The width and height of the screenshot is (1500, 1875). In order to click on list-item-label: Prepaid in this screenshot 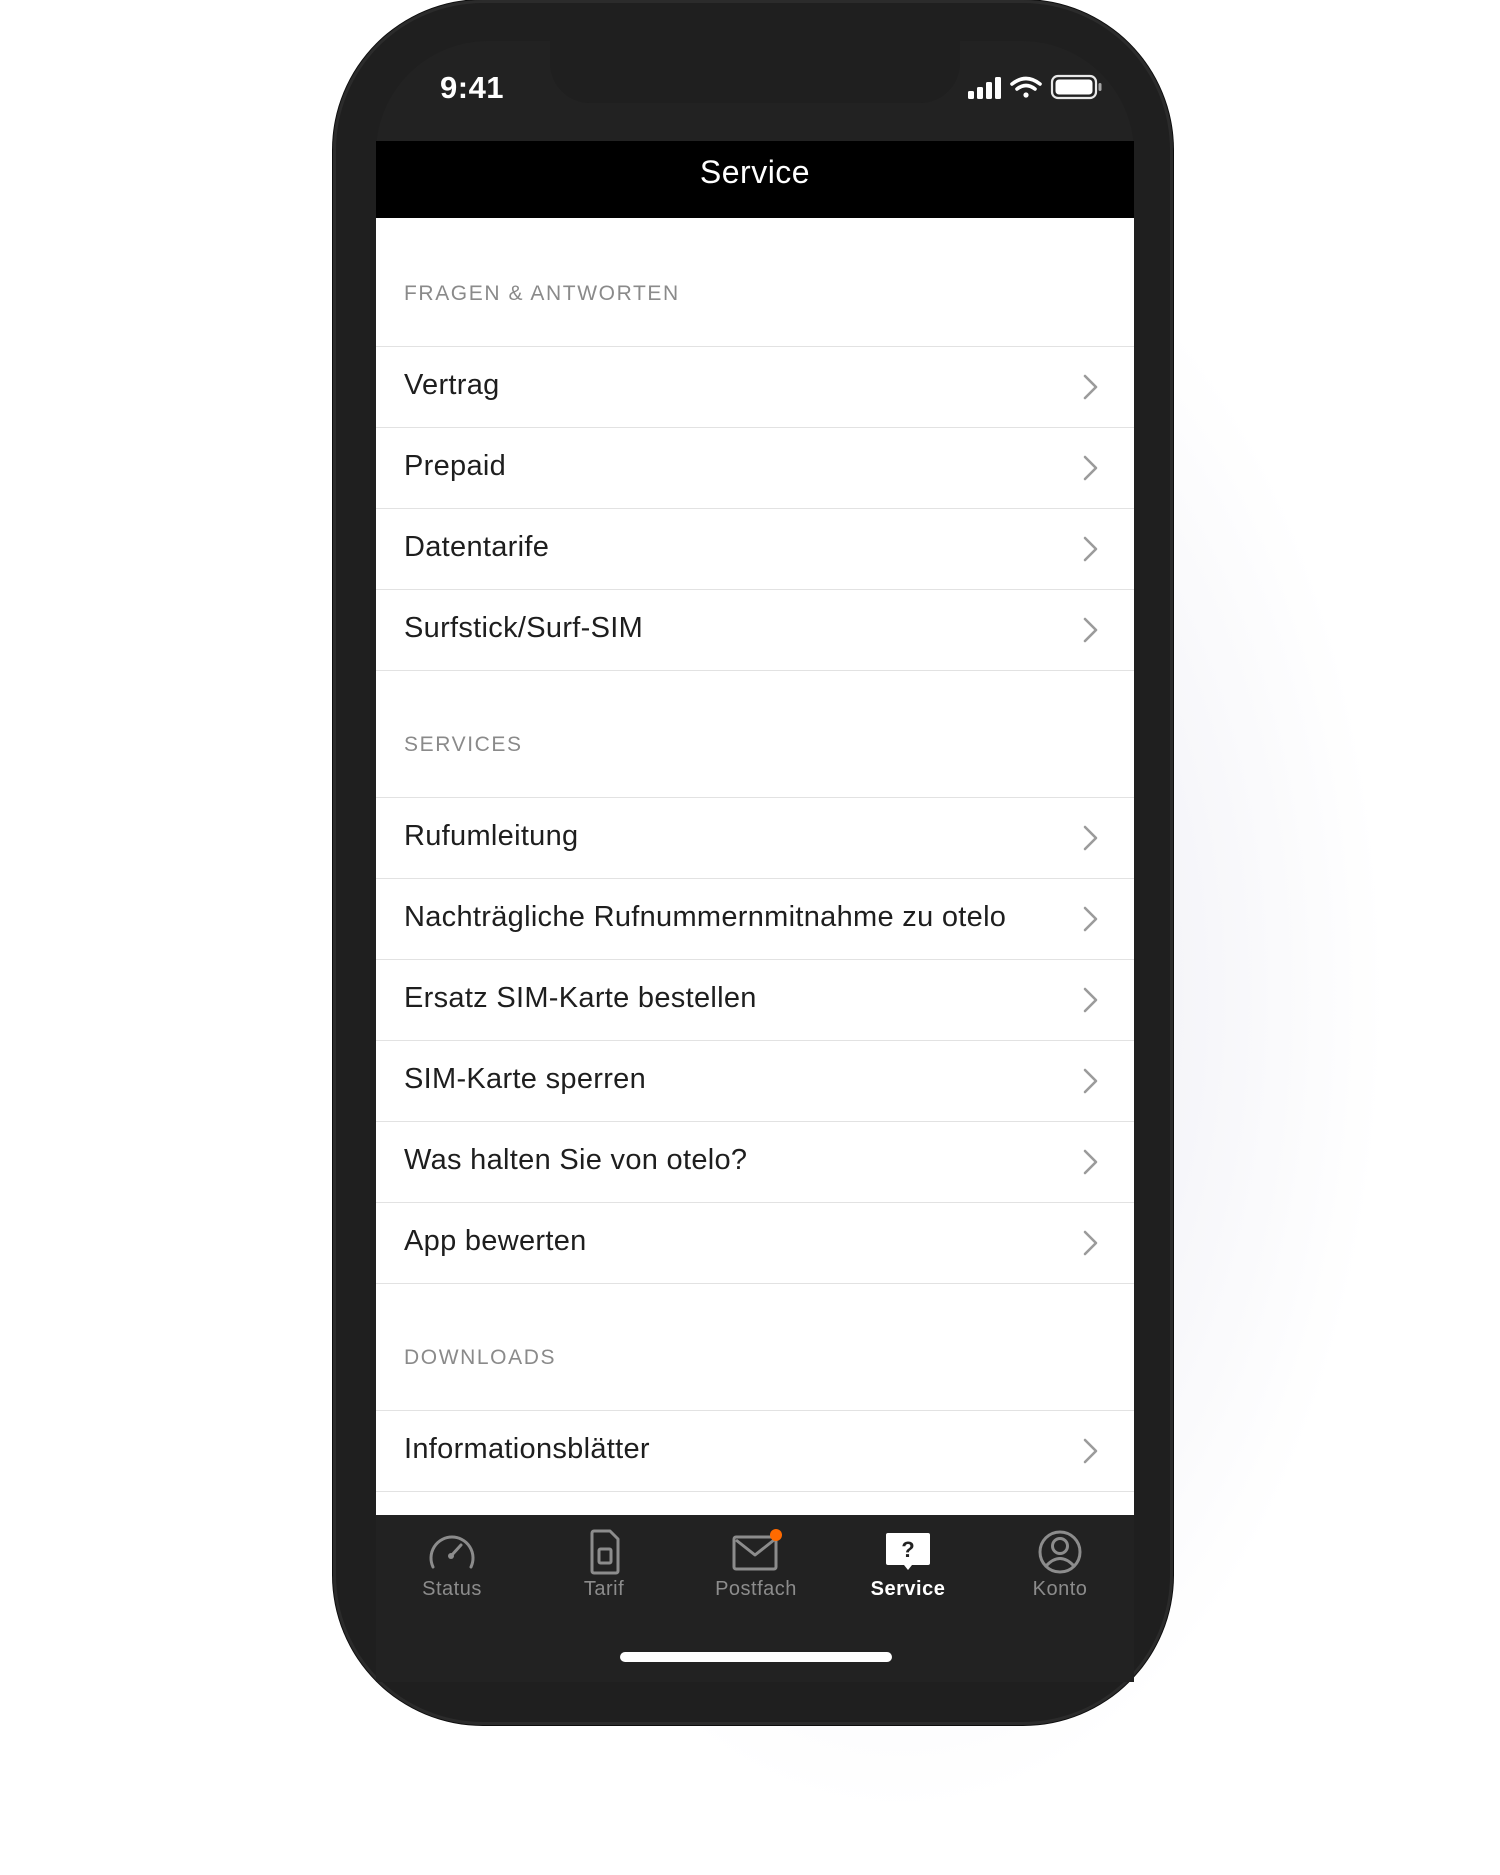, I will do `click(455, 466)`.